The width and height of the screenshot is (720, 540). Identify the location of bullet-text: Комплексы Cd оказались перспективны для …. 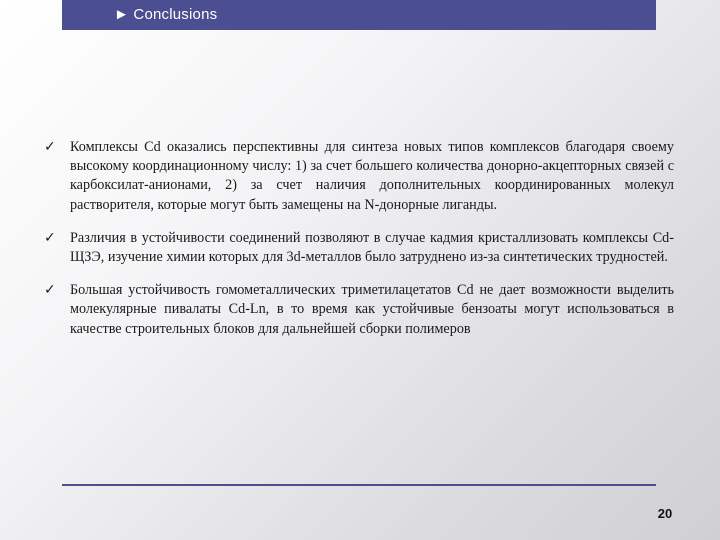
(372, 176).